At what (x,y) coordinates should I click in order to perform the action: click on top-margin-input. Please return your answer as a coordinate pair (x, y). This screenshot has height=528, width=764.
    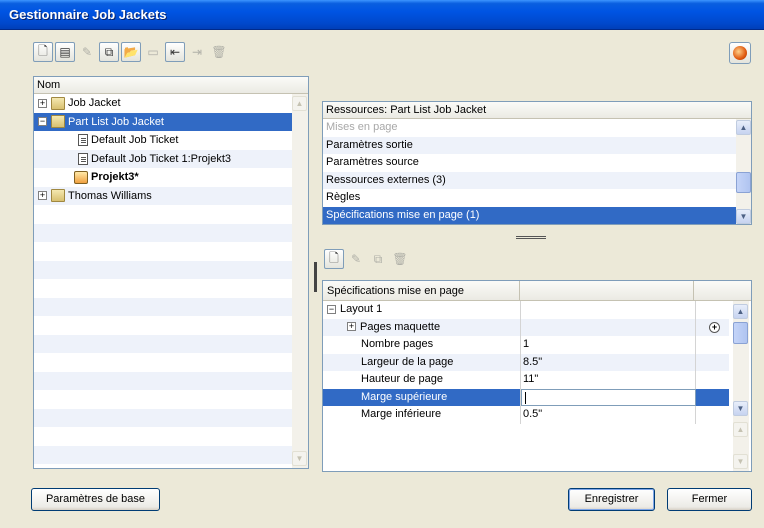
    Looking at the image, I should click on (608, 397).